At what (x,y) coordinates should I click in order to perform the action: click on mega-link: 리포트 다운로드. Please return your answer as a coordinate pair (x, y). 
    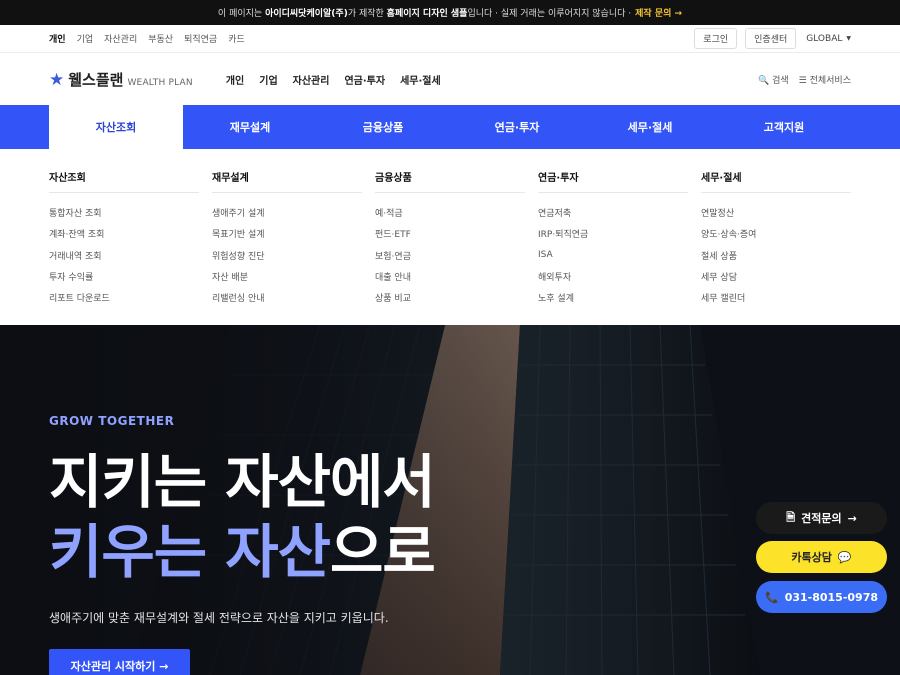
    Looking at the image, I should click on (124, 297).